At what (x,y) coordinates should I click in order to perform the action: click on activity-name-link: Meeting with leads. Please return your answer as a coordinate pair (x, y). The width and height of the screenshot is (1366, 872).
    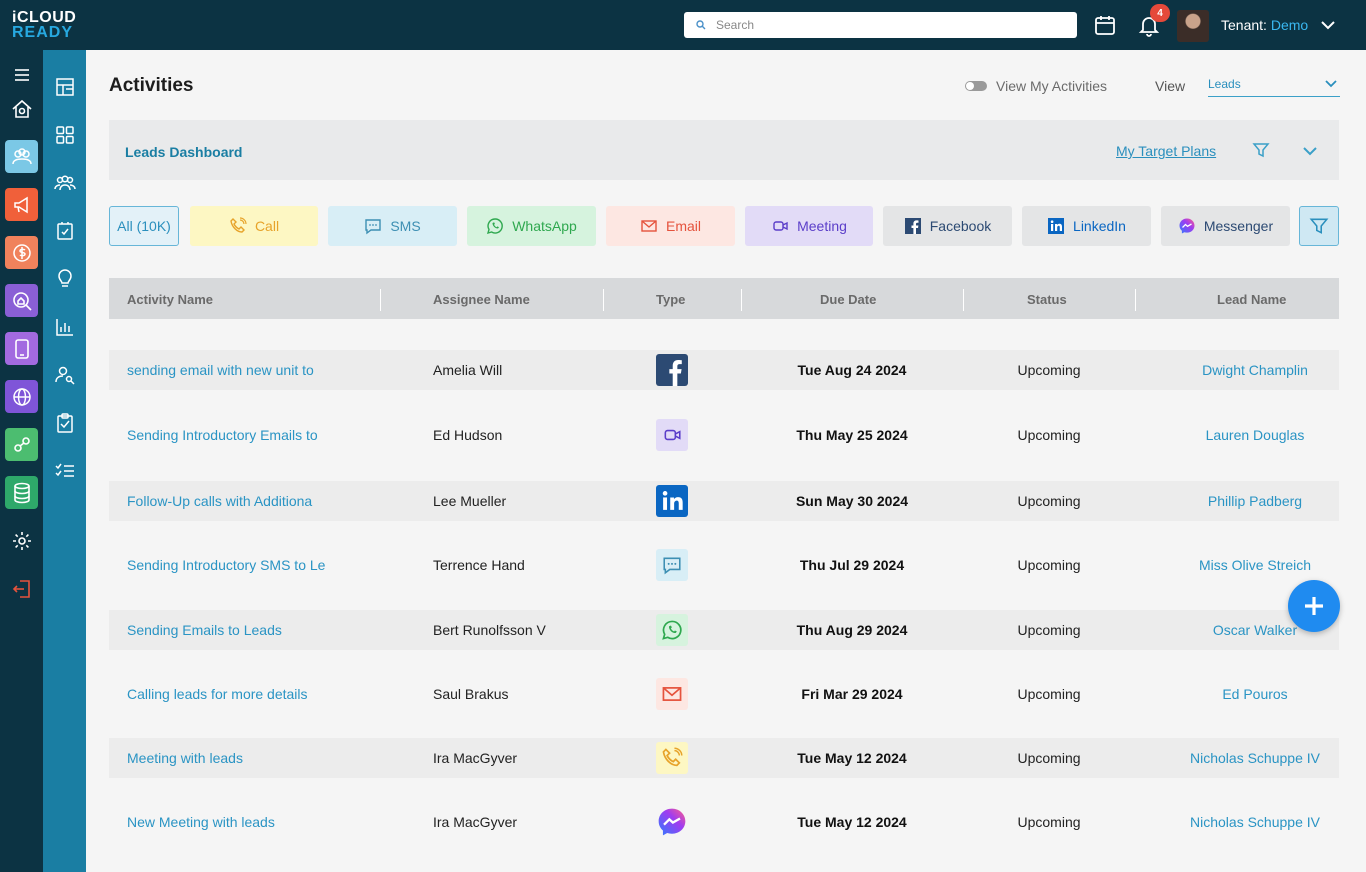
    Looking at the image, I should click on (227, 758).